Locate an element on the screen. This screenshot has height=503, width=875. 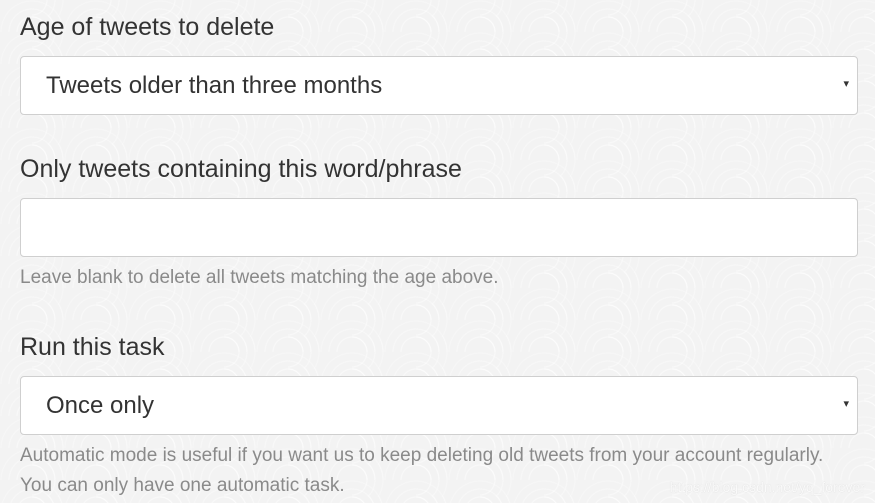
run-select: Once only ▾ is located at coordinates (439, 405).